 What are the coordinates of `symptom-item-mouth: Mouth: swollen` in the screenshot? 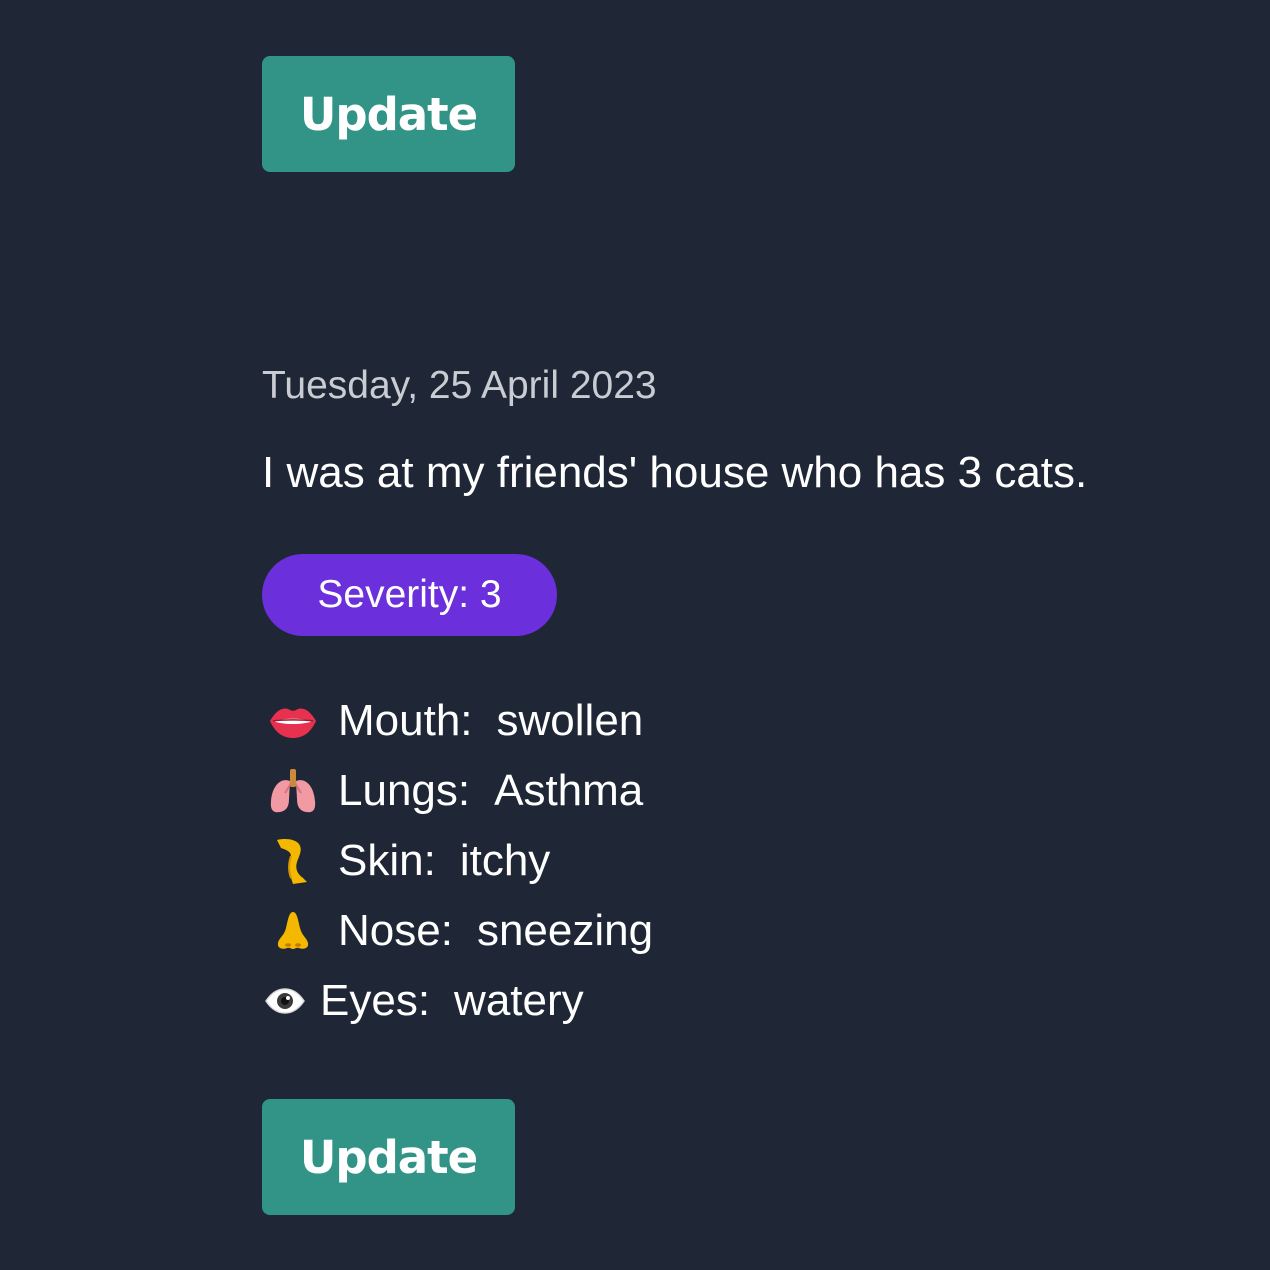 It's located at (457, 721).